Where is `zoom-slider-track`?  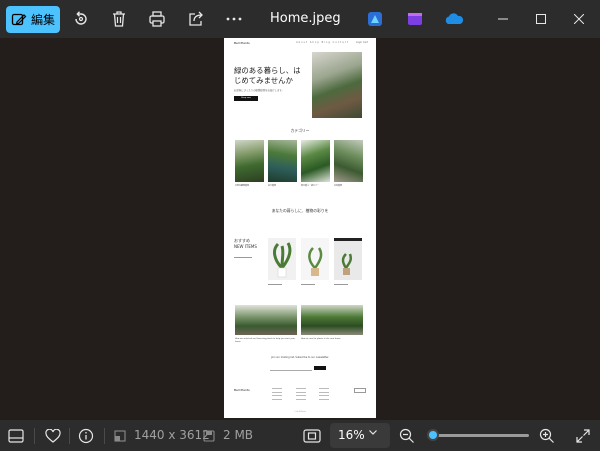 zoom-slider-track is located at coordinates (481, 435).